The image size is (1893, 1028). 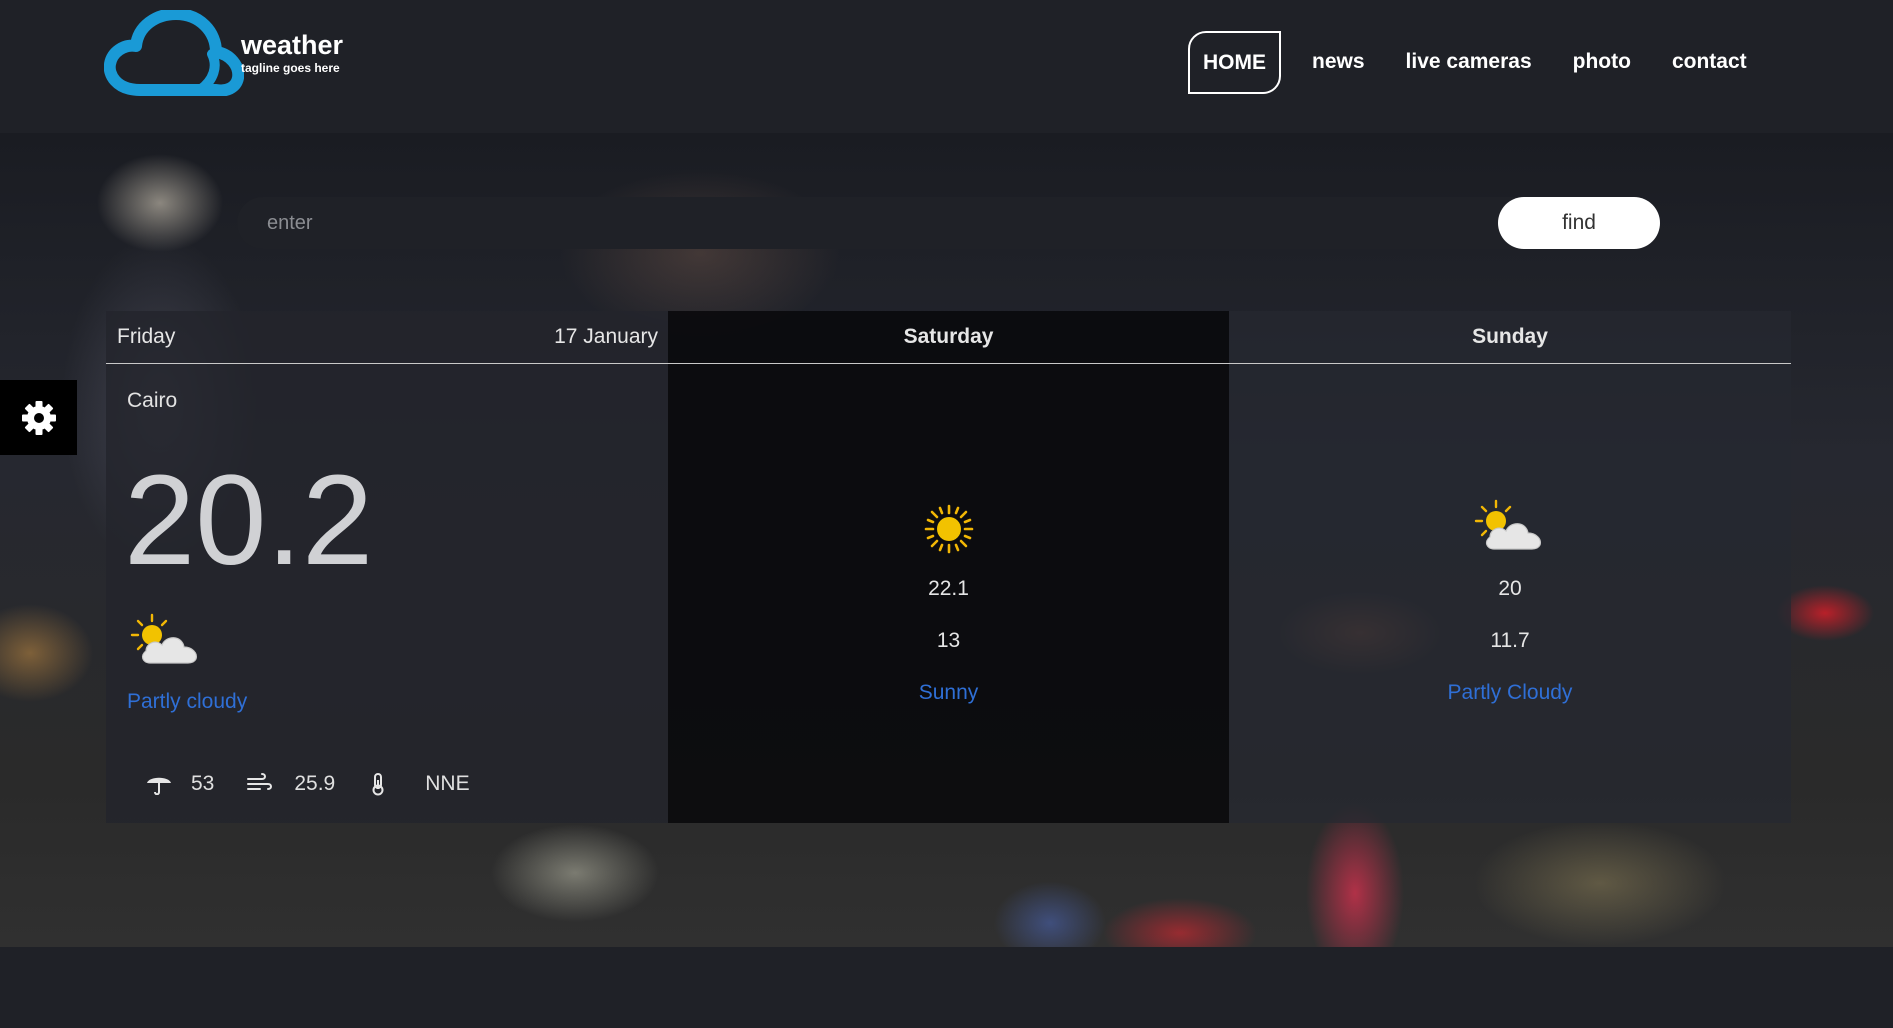 I want to click on main-nav: HOME news live cameras photo contact, so click(x=1488, y=62).